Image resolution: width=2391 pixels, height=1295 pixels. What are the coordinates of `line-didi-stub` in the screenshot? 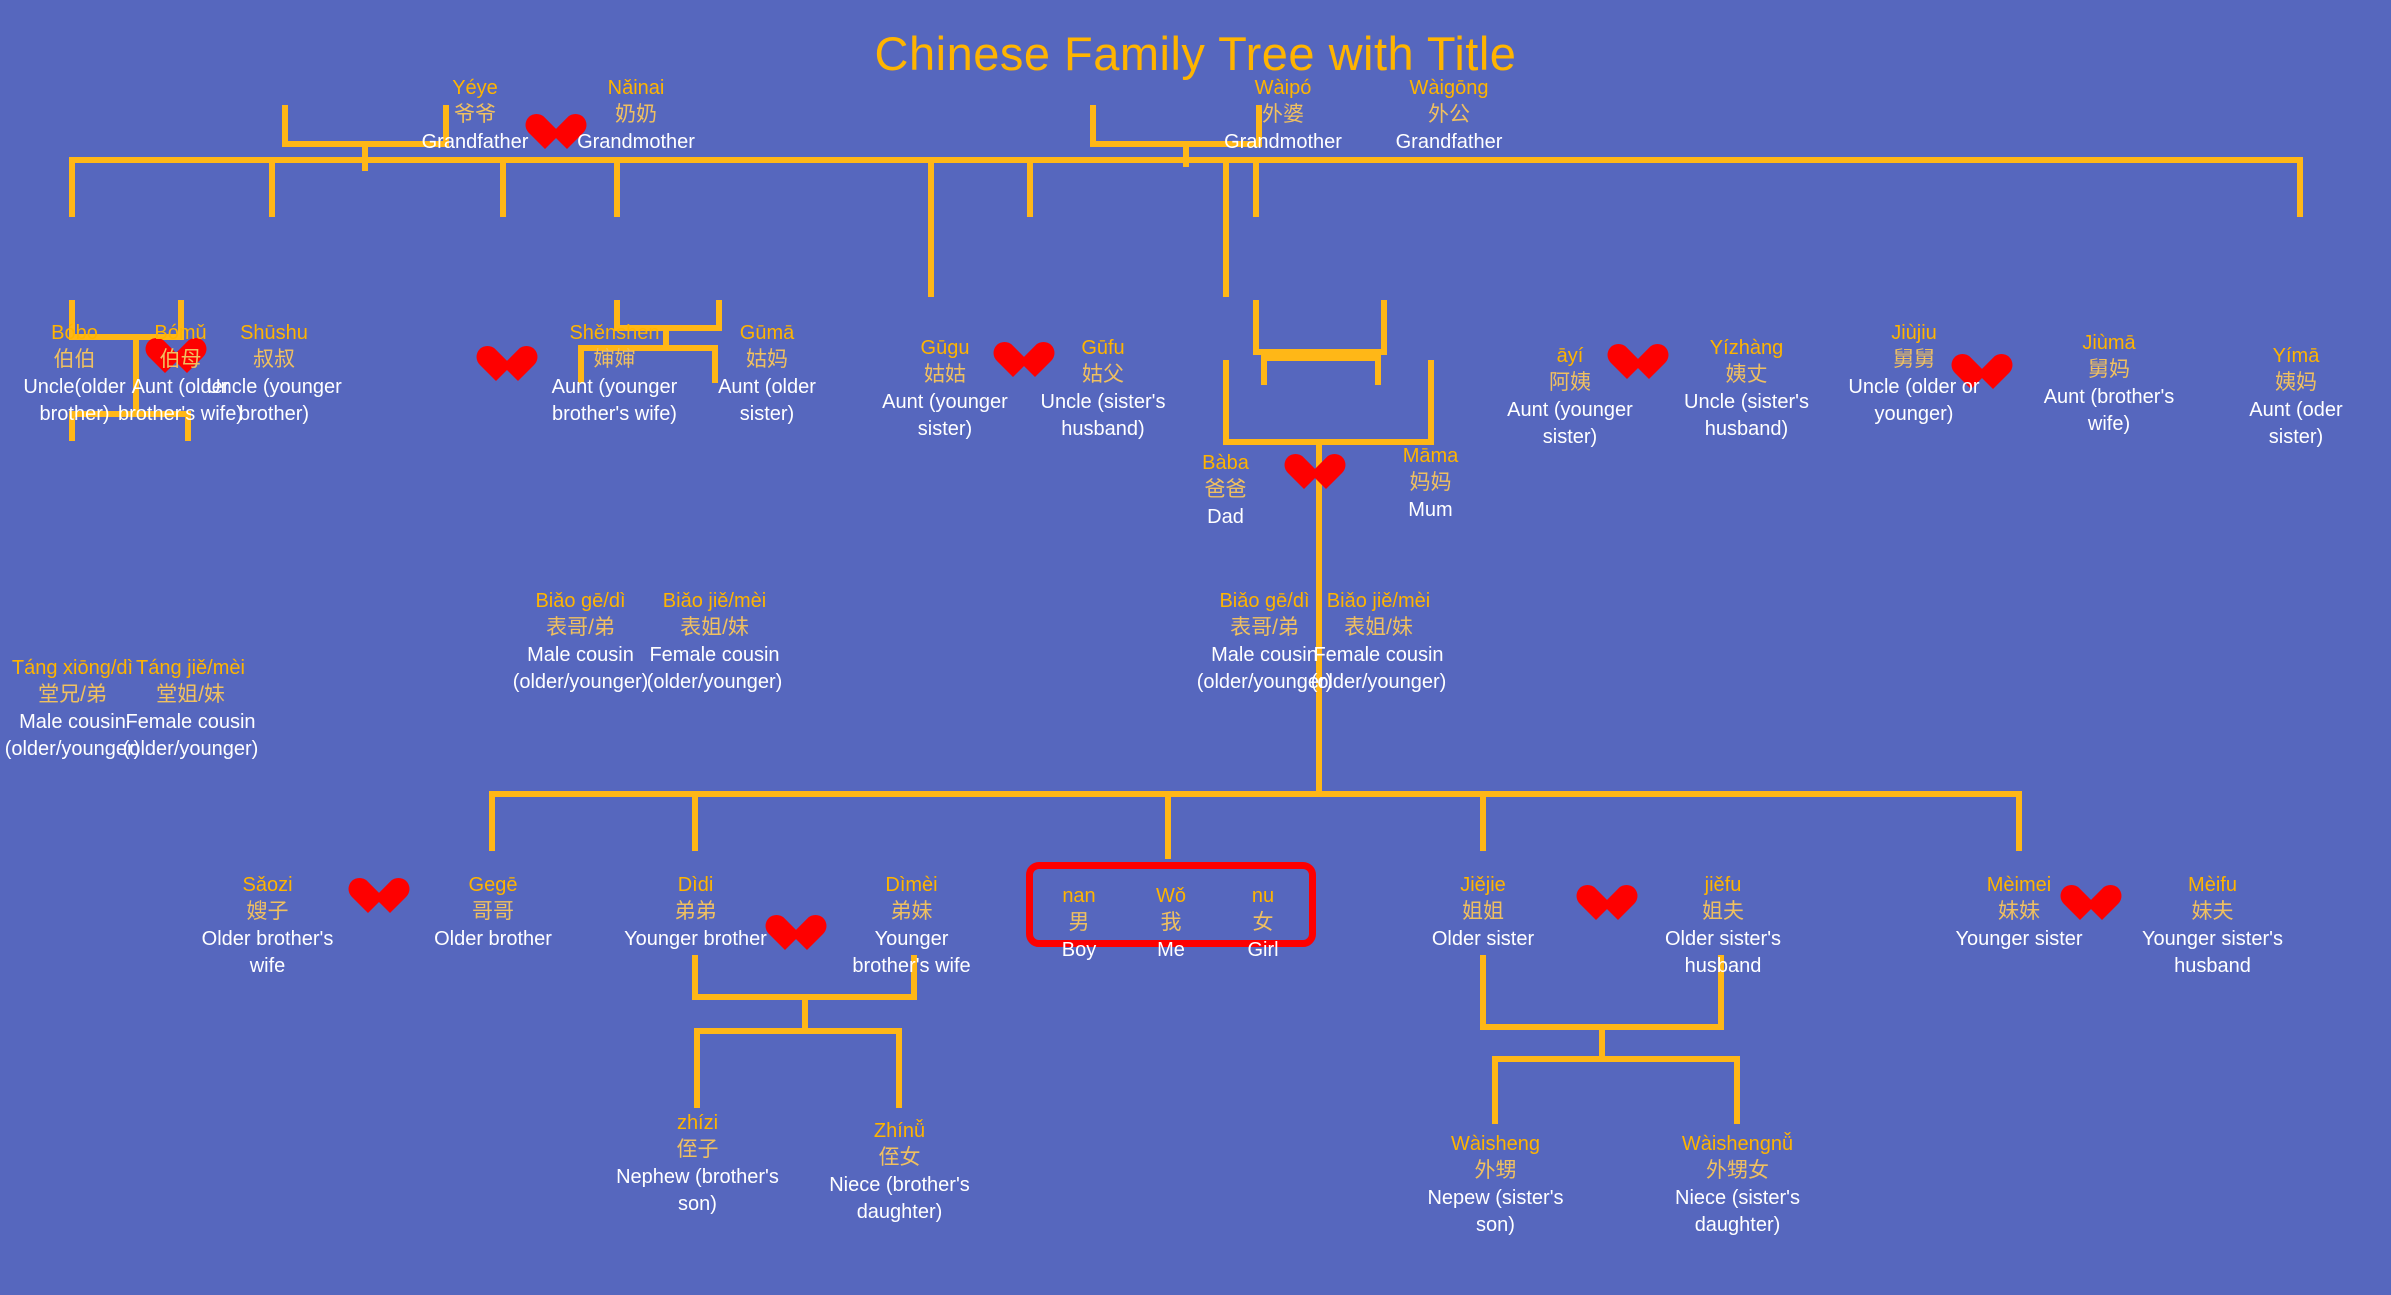 It's located at (695, 821).